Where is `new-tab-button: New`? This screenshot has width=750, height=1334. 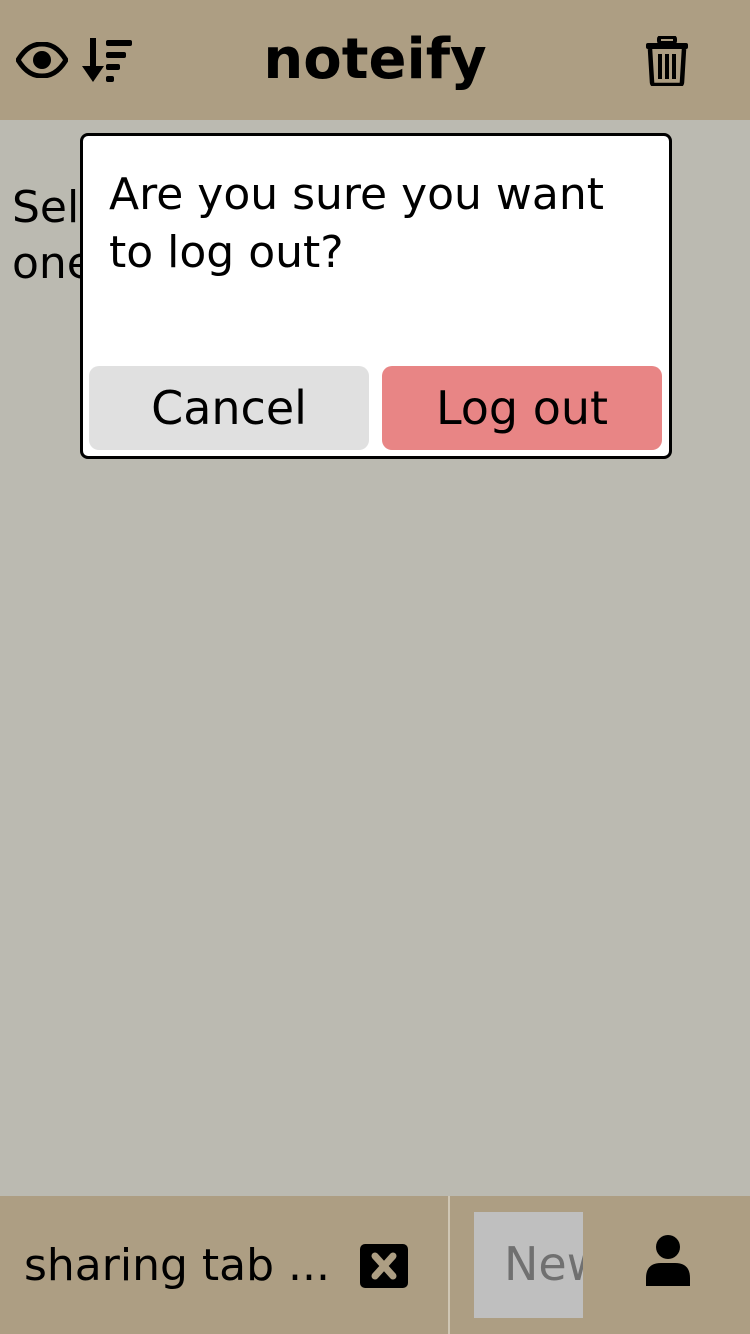 new-tab-button: New is located at coordinates (528, 1265).